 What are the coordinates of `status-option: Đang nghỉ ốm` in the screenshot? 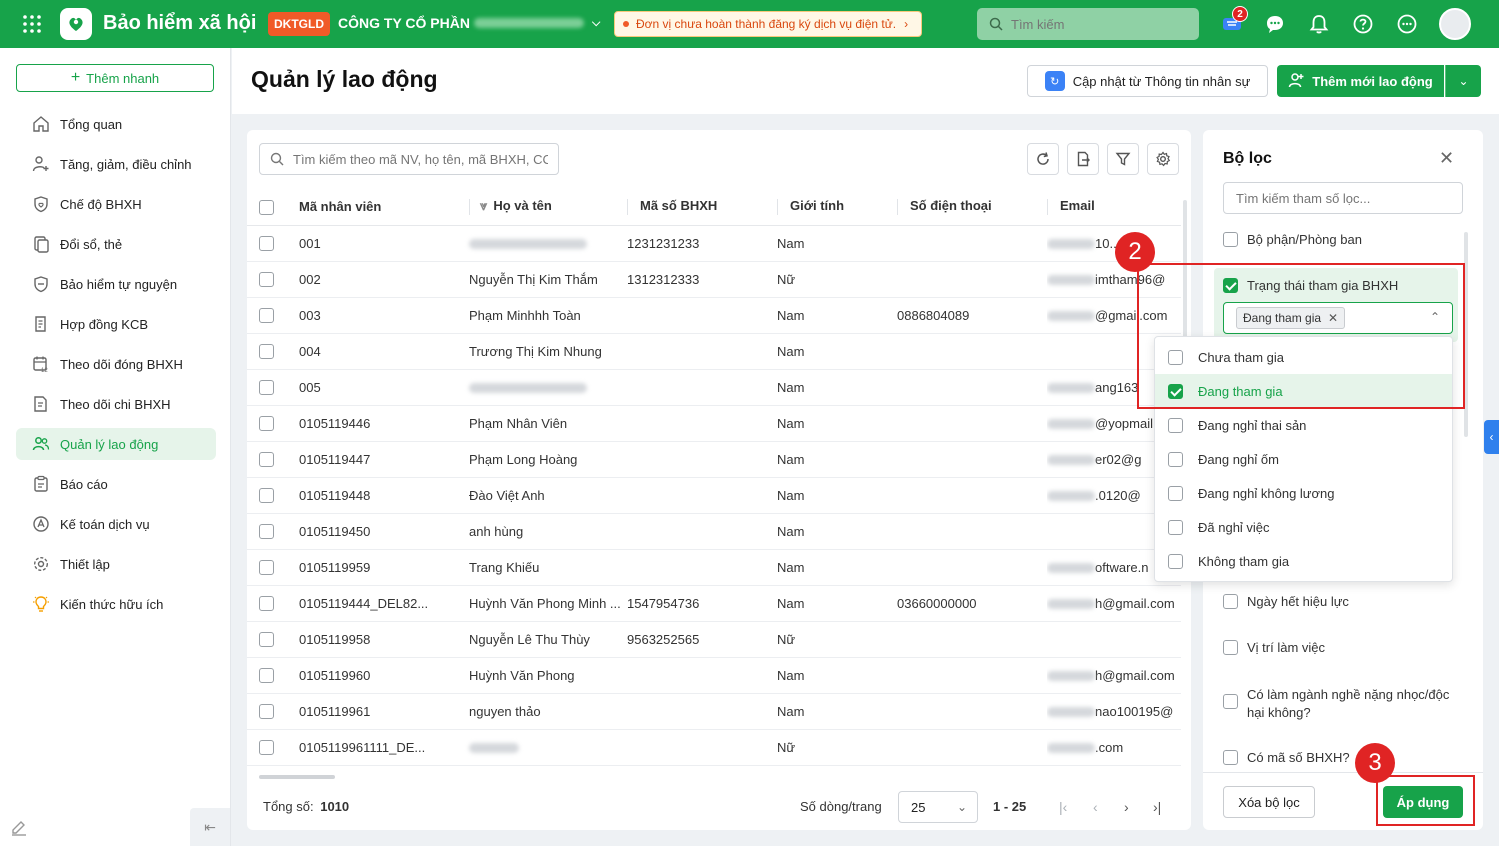 It's located at (1303, 459).